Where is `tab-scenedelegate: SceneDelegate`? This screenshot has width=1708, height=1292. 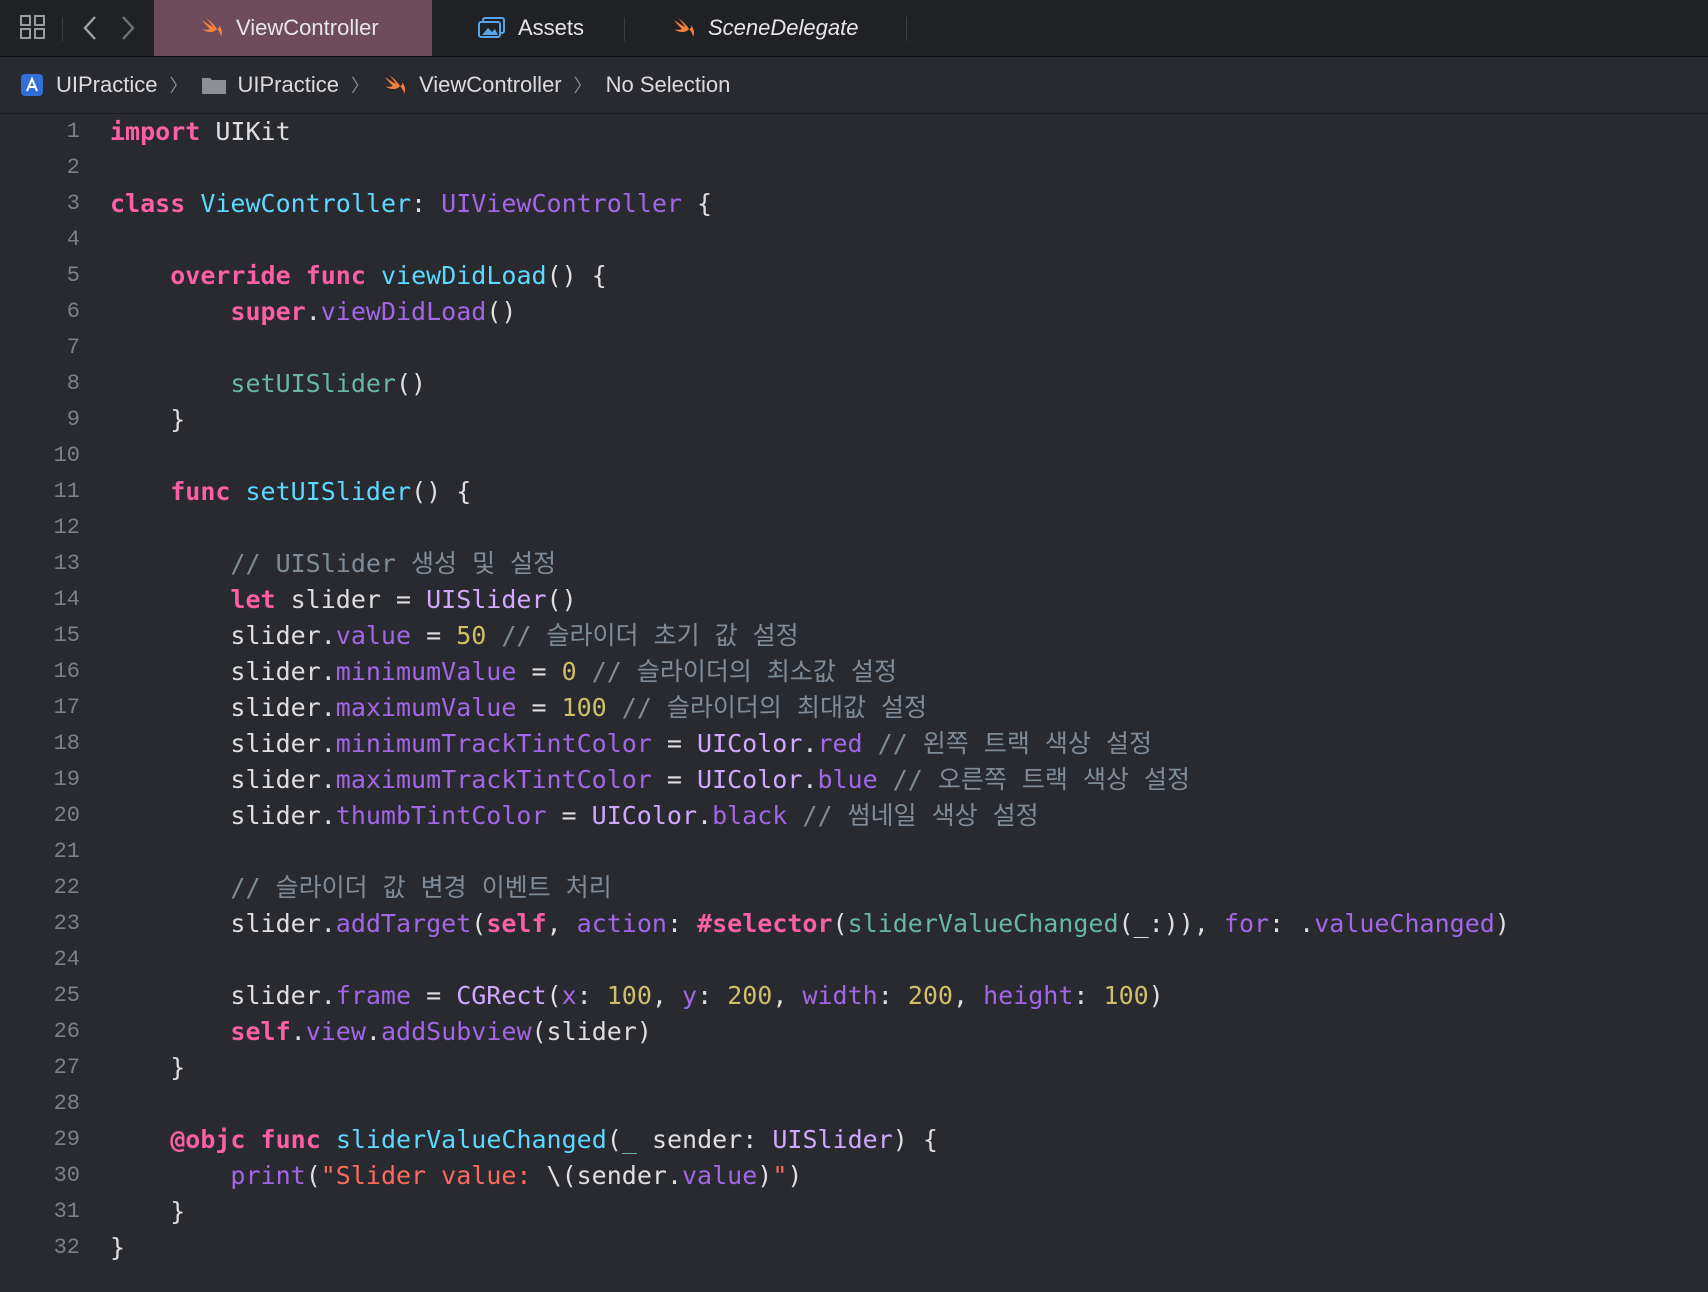
tab-scenedelegate: SceneDelegate is located at coordinates (766, 28).